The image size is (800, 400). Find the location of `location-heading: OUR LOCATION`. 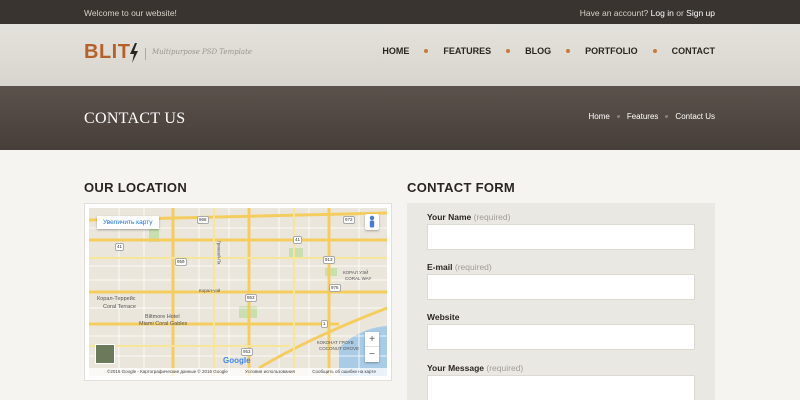

location-heading: OUR LOCATION is located at coordinates (136, 187).